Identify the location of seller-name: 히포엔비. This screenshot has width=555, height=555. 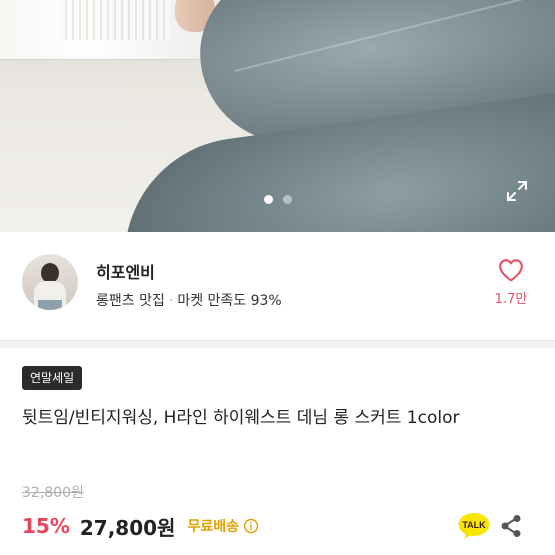
(125, 271).